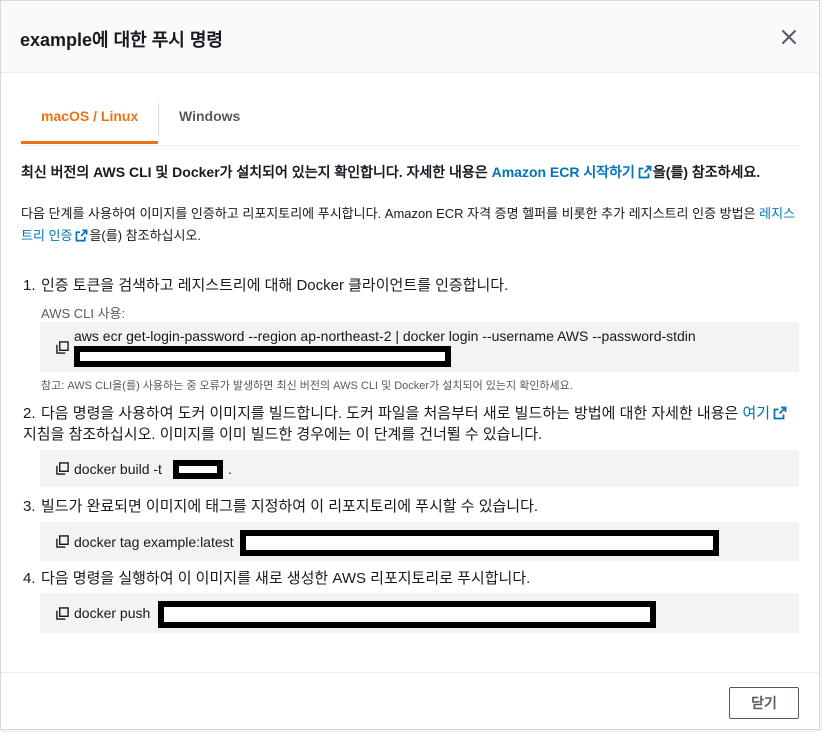 The width and height of the screenshot is (822, 732). What do you see at coordinates (158, 119) in the screenshot?
I see `tab-divider` at bounding box center [158, 119].